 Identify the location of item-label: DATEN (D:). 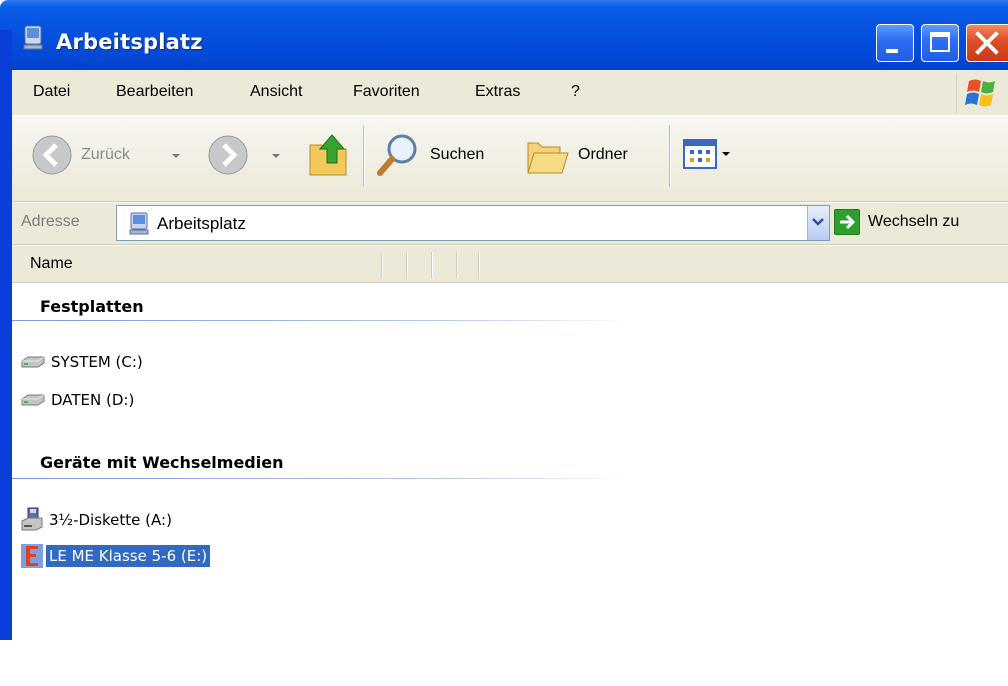
(93, 400).